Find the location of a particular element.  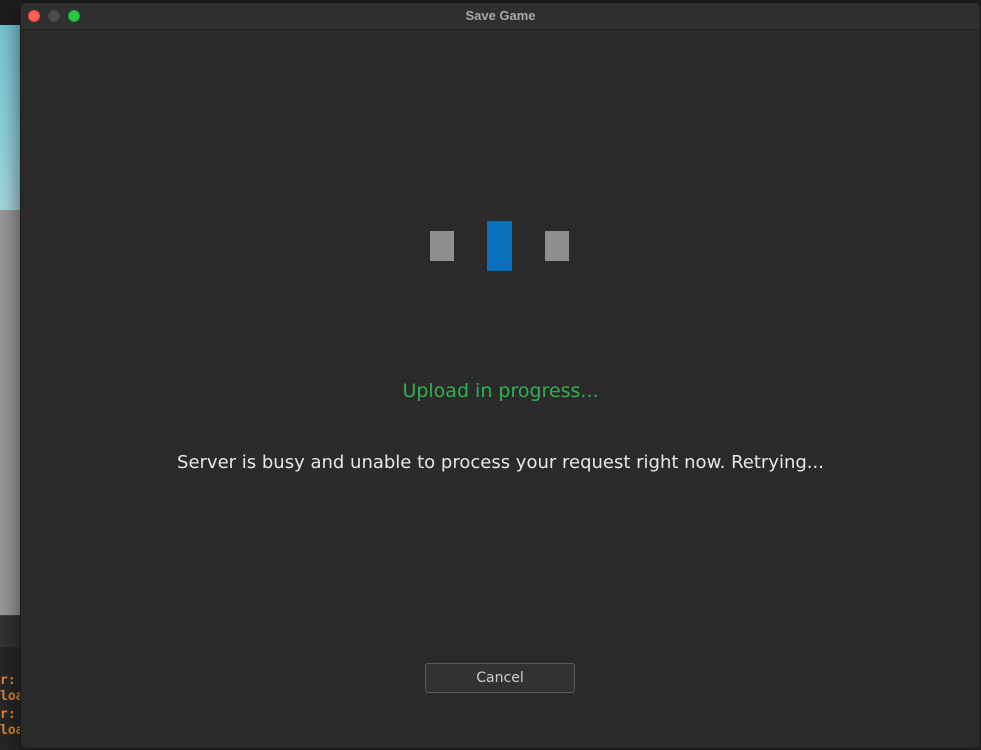

loading-bar-left is located at coordinates (442, 246).